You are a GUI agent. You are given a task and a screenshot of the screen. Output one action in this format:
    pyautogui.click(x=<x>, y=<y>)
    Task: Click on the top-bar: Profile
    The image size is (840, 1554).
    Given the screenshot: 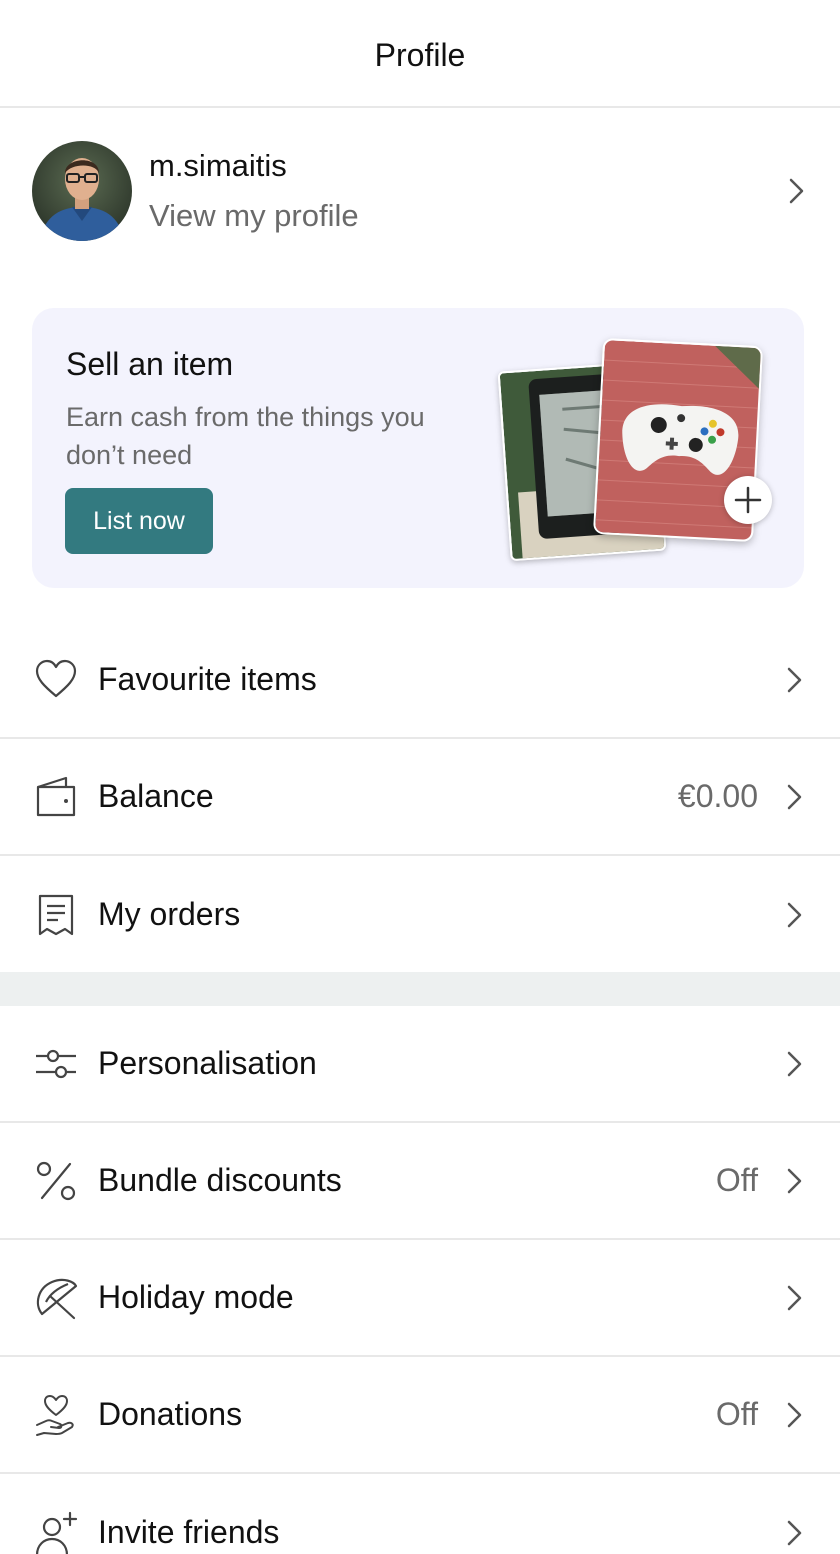 What is the action you would take?
    pyautogui.click(x=420, y=54)
    